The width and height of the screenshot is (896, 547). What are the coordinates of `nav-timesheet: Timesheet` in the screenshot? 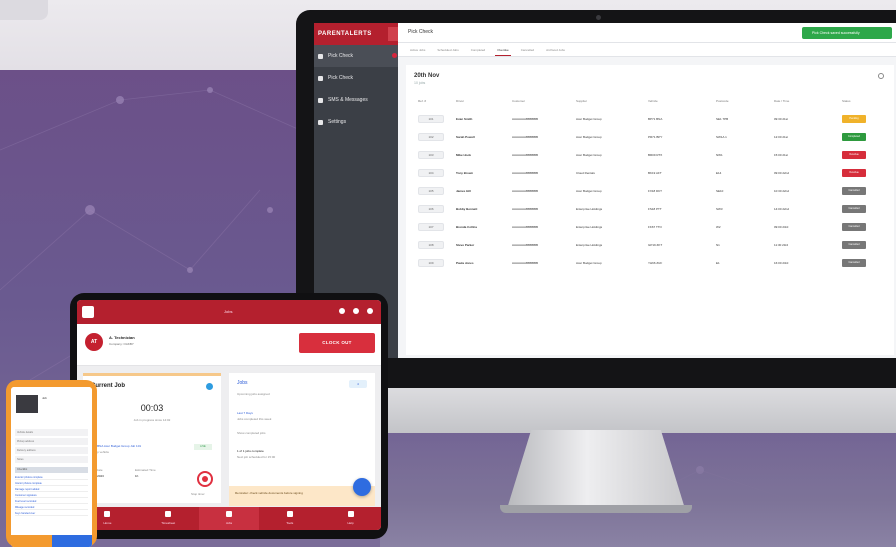 It's located at (168, 518).